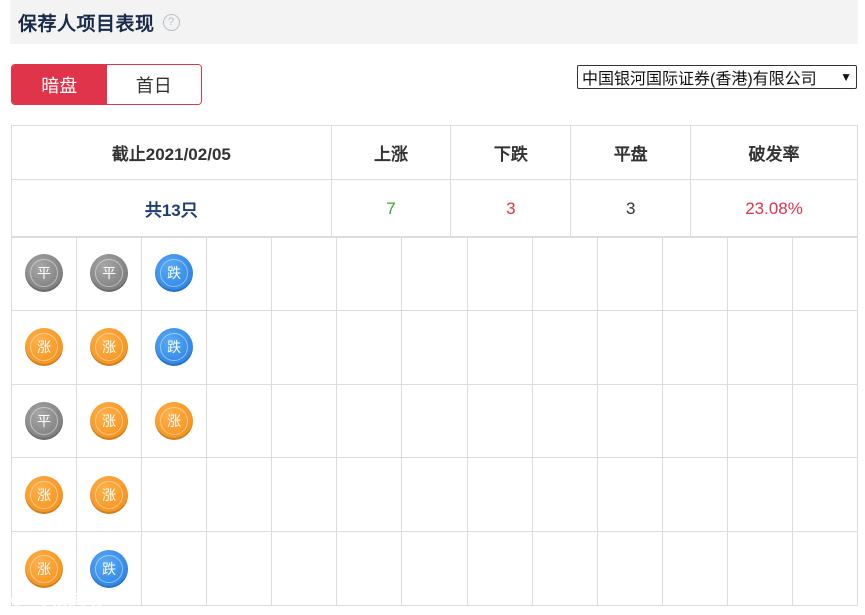  I want to click on header-up: 上涨, so click(391, 152).